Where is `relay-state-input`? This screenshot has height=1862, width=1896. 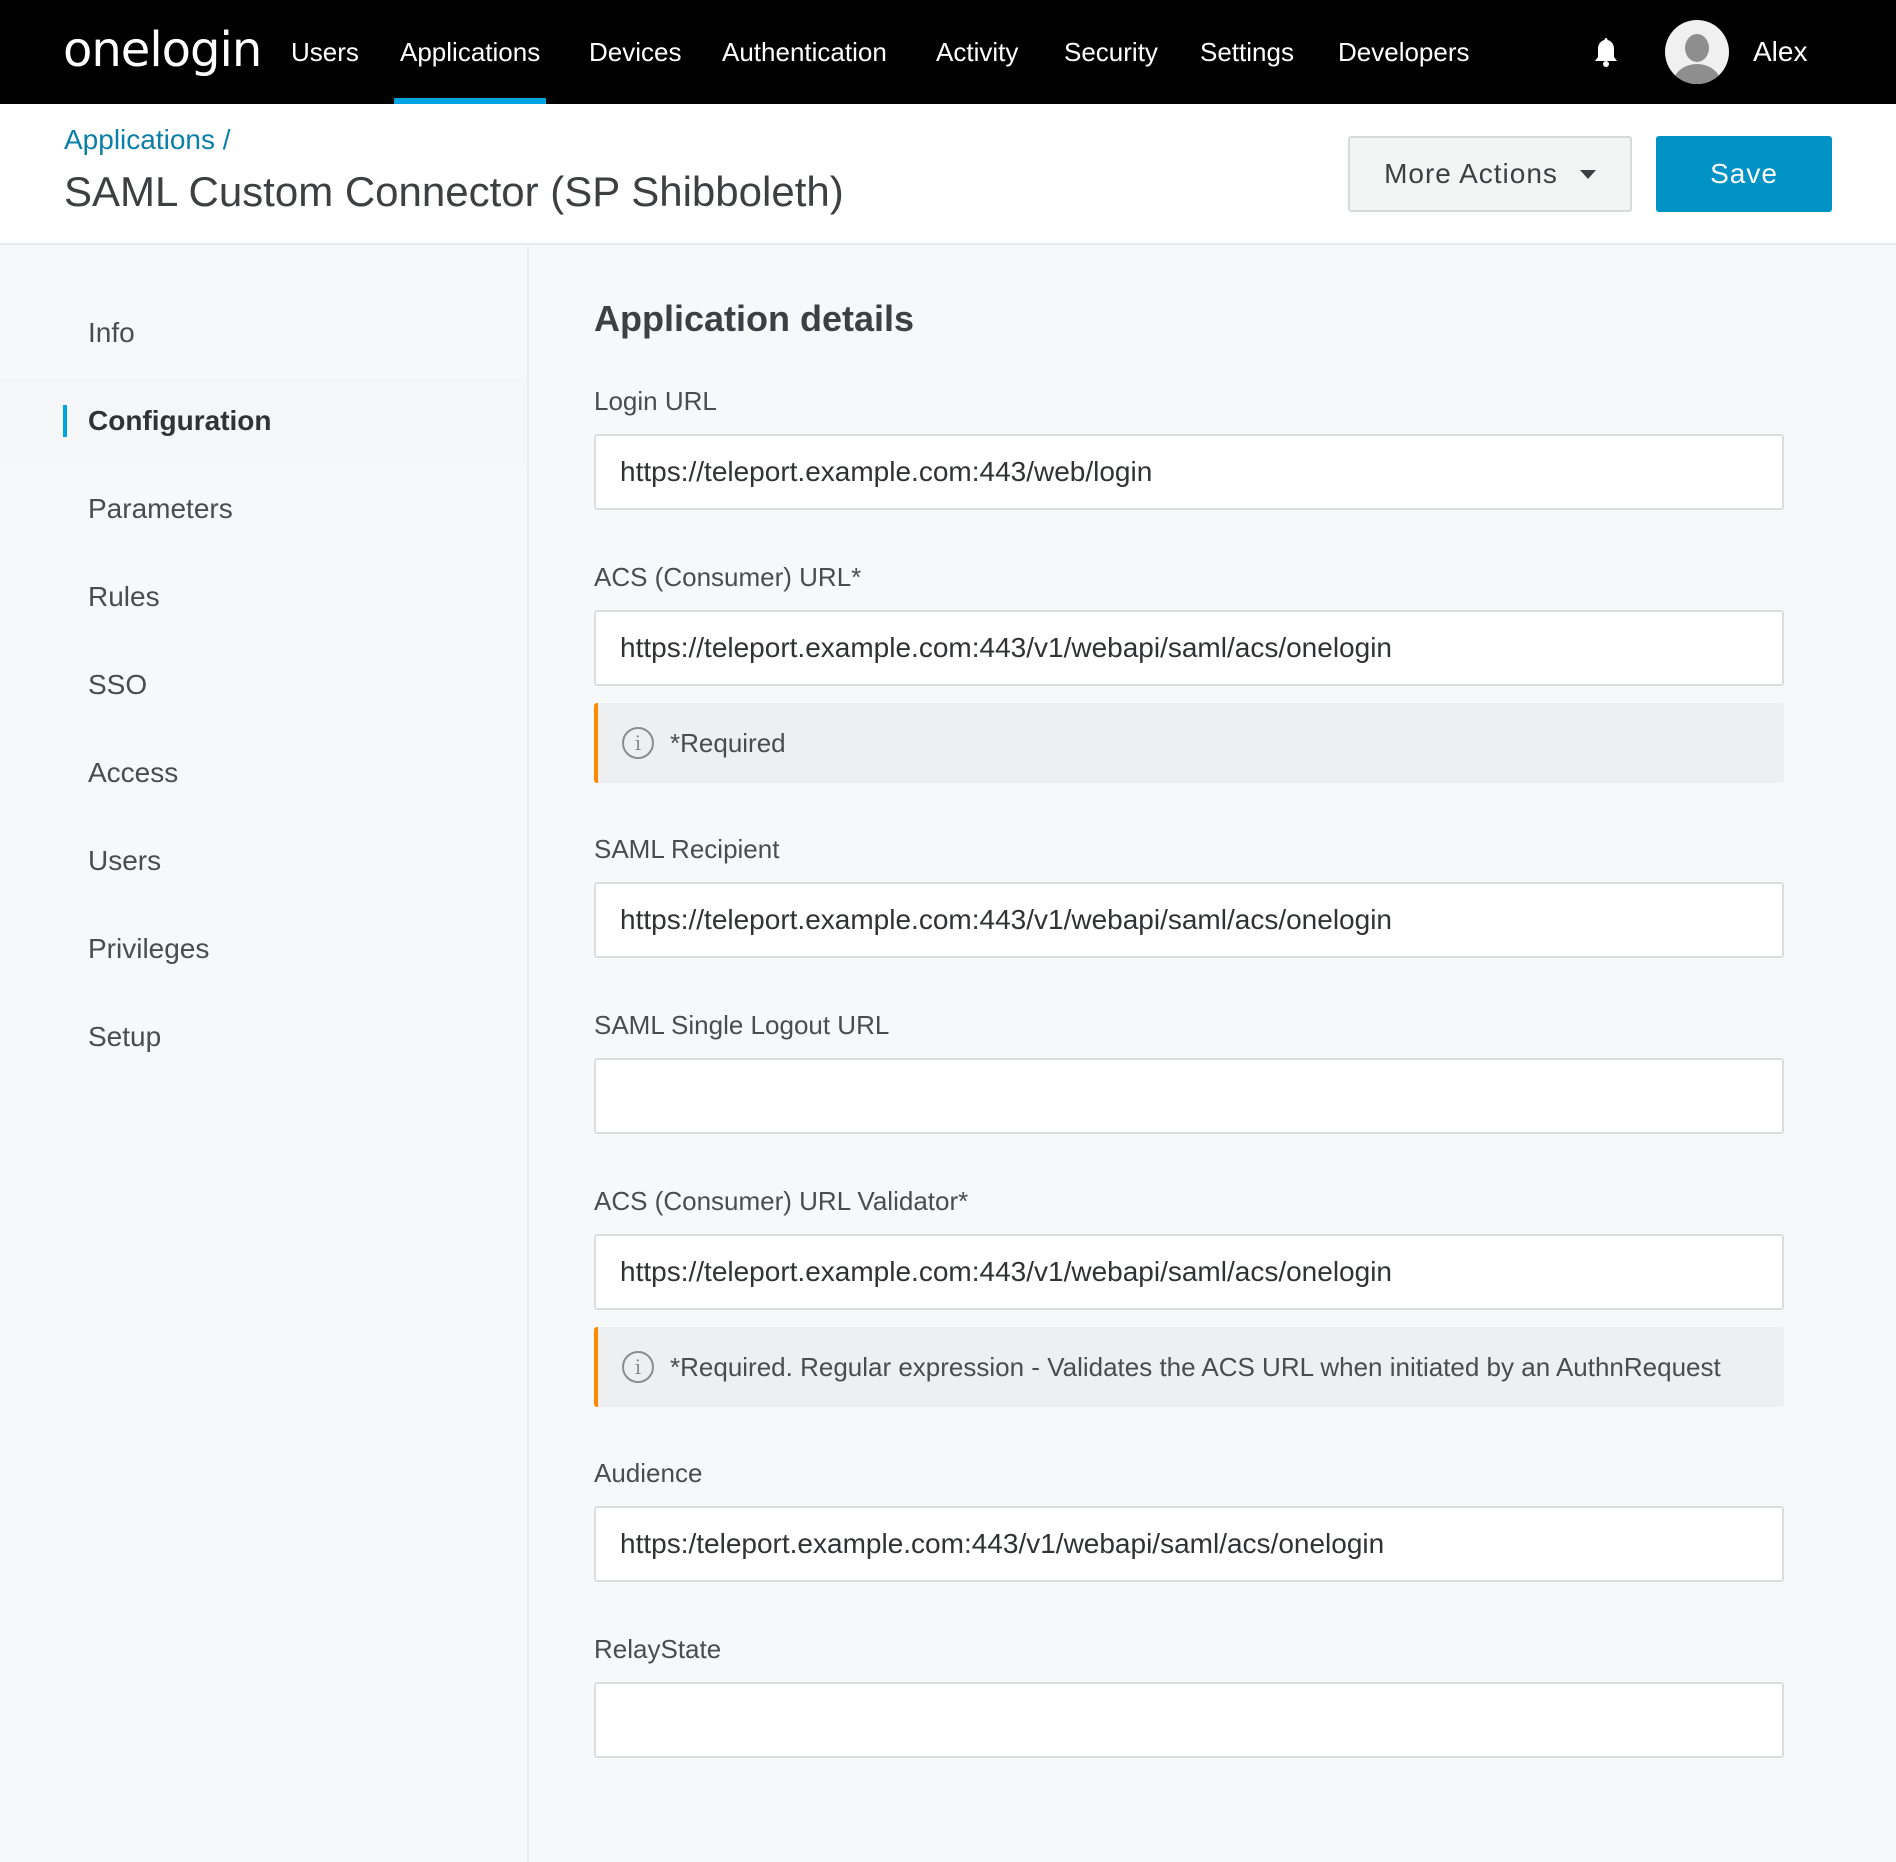 relay-state-input is located at coordinates (1189, 1720).